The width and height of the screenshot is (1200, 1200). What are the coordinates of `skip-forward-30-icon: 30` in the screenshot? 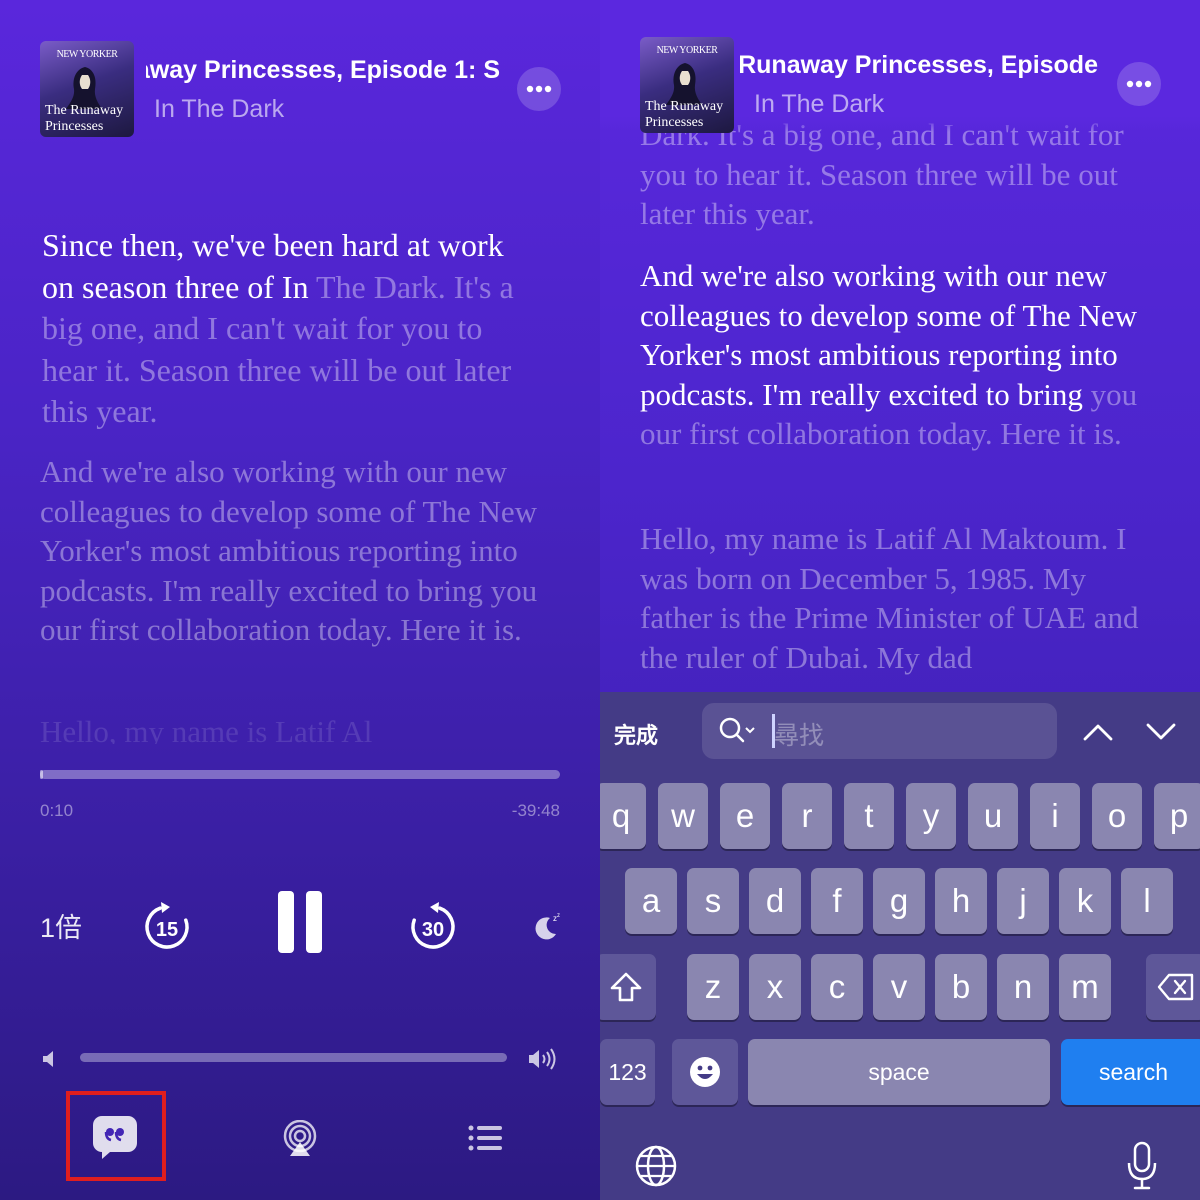 It's located at (433, 925).